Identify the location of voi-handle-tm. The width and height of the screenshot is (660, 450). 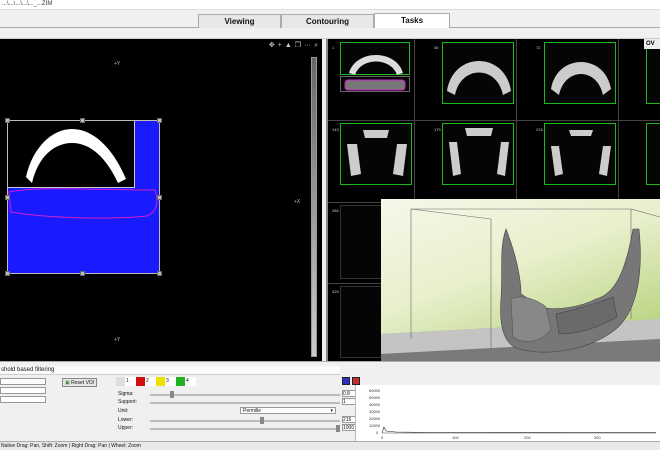
(82, 120).